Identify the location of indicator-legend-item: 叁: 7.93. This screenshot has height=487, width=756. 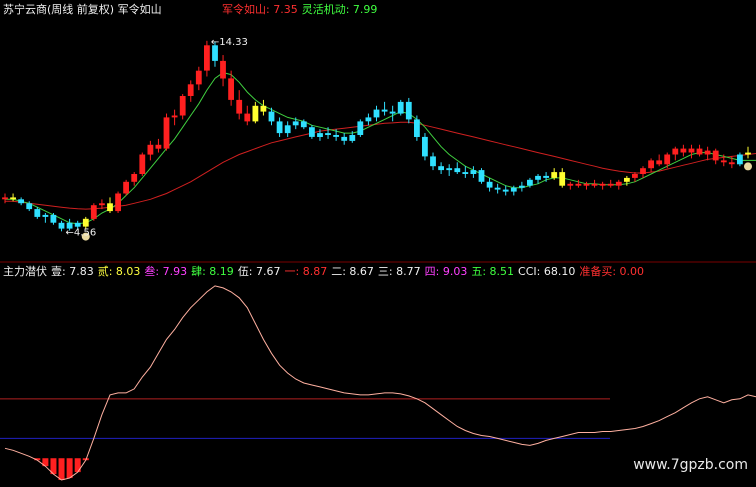
(166, 271).